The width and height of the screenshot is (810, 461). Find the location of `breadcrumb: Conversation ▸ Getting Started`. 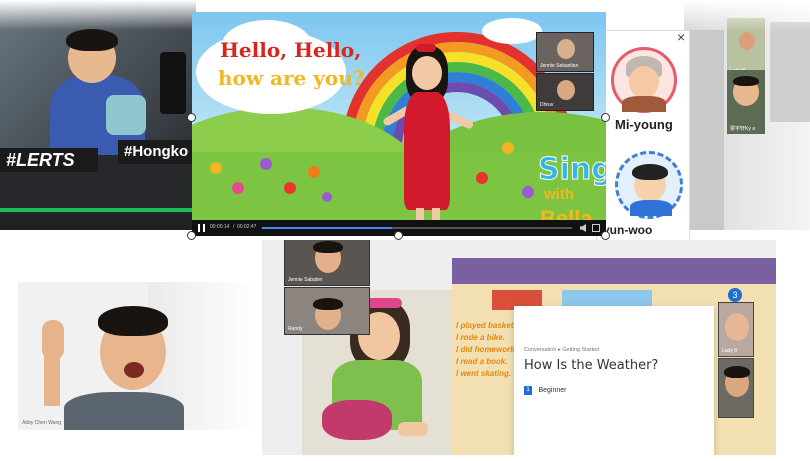

breadcrumb: Conversation ▸ Getting Started is located at coordinates (561, 350).